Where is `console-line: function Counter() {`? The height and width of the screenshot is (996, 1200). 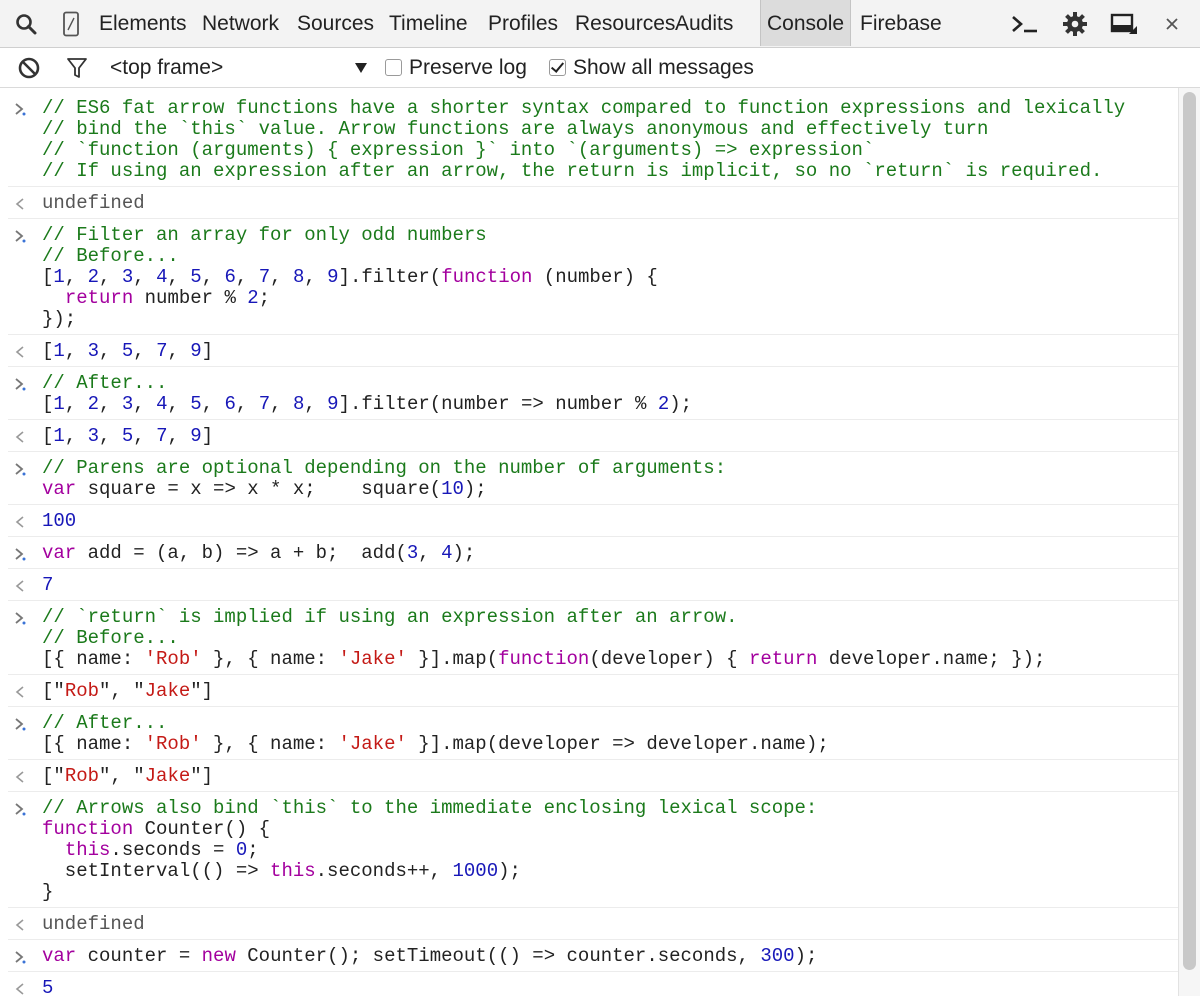 console-line: function Counter() { is located at coordinates (156, 829).